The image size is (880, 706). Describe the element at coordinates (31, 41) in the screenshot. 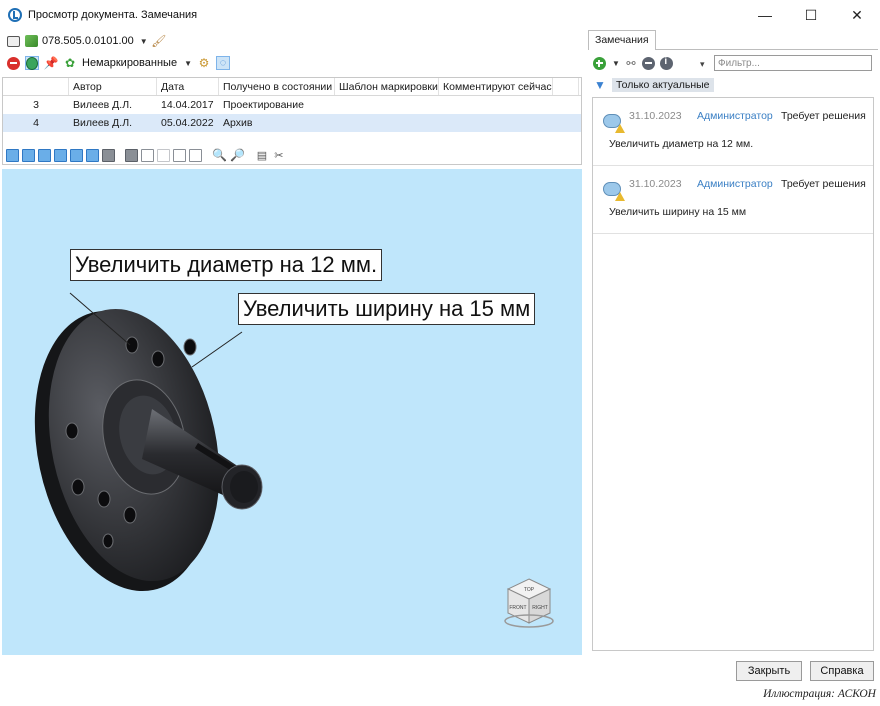

I see `assembly-cube-icon` at that location.